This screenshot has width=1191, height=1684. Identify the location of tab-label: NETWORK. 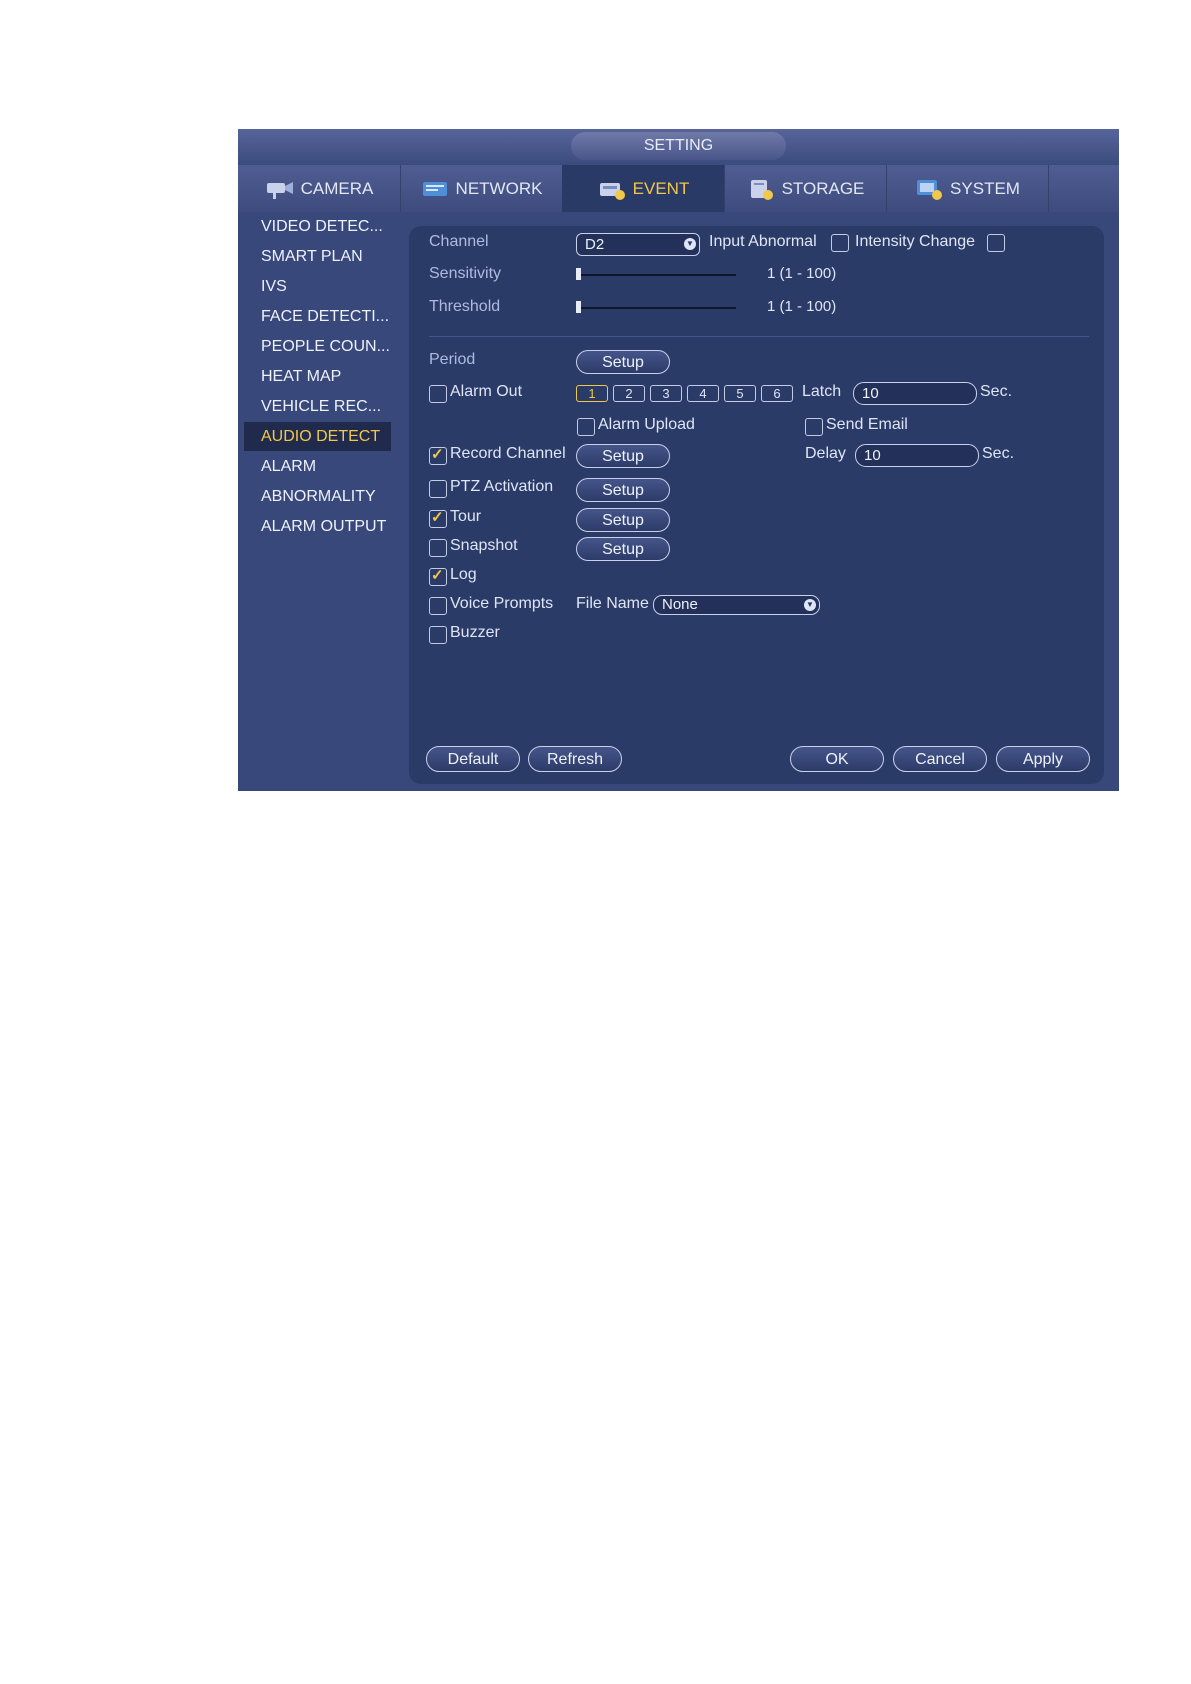
(499, 188).